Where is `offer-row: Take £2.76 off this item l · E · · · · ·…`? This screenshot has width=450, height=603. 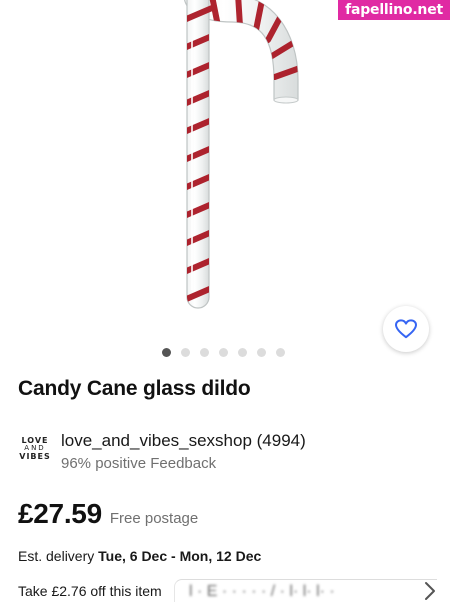 offer-row: Take £2.76 off this item l · E · · · · ·… is located at coordinates (234, 591).